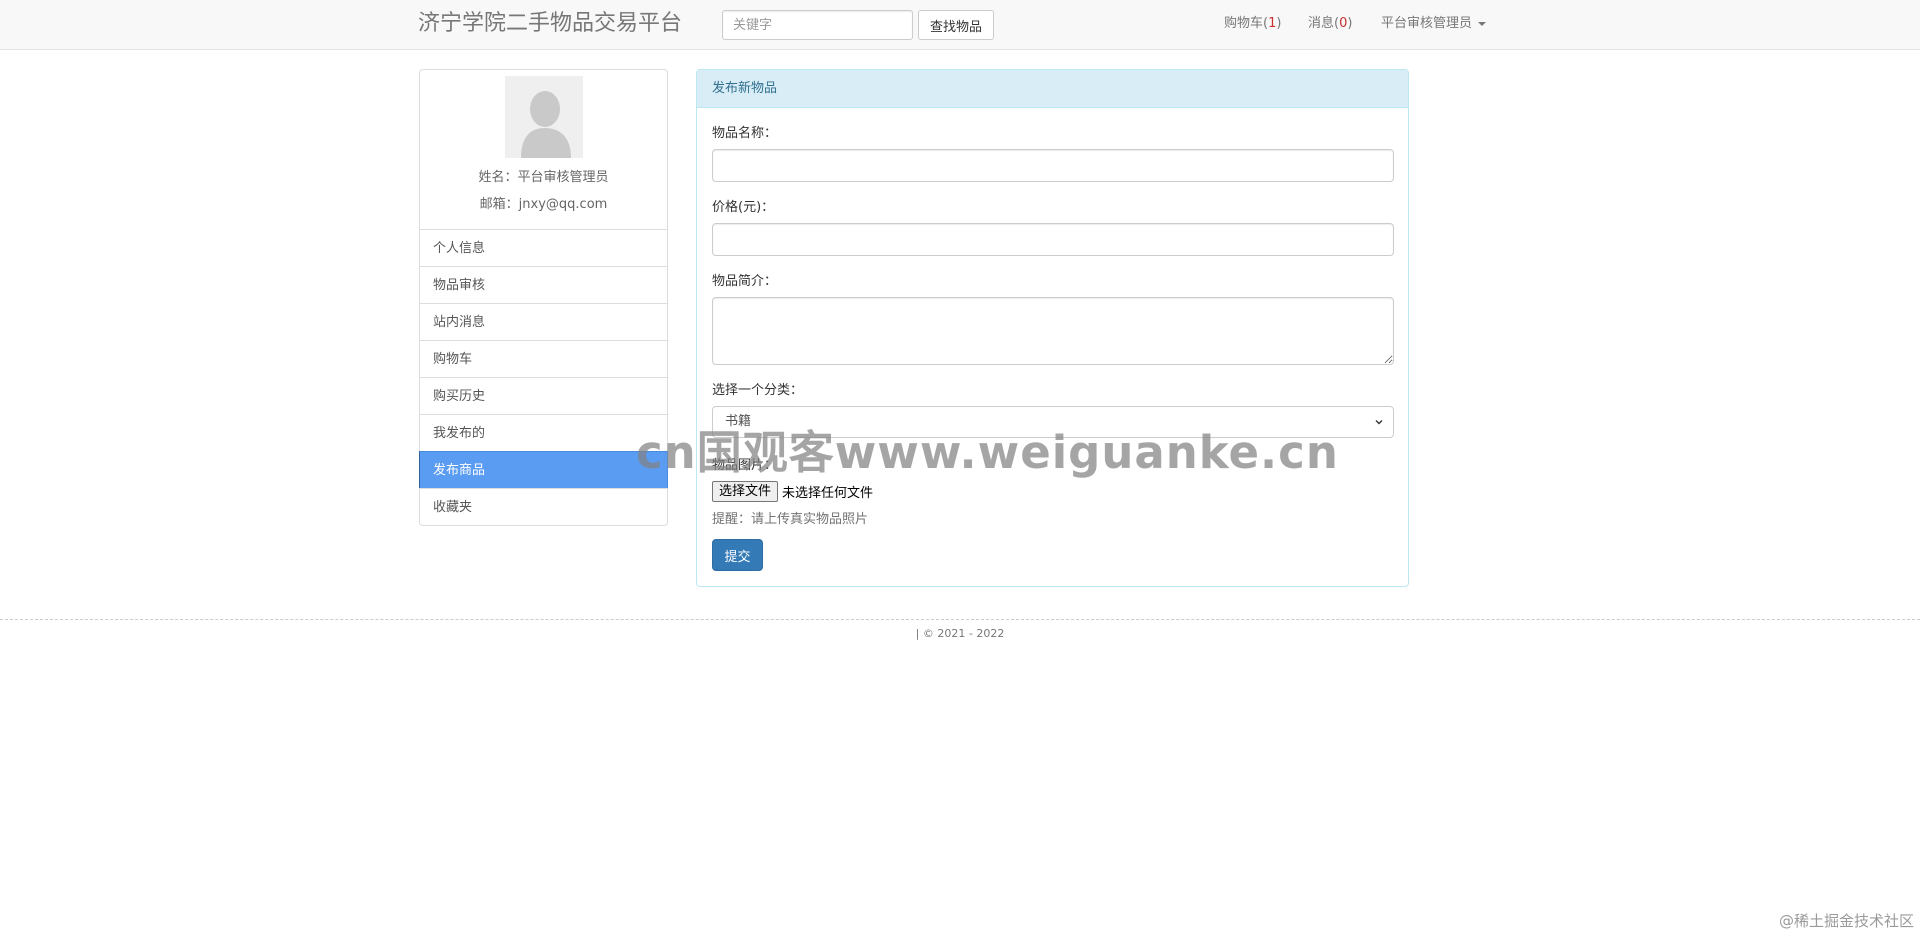  What do you see at coordinates (543, 359) in the screenshot?
I see `sidebar-item-cart: 购物车` at bounding box center [543, 359].